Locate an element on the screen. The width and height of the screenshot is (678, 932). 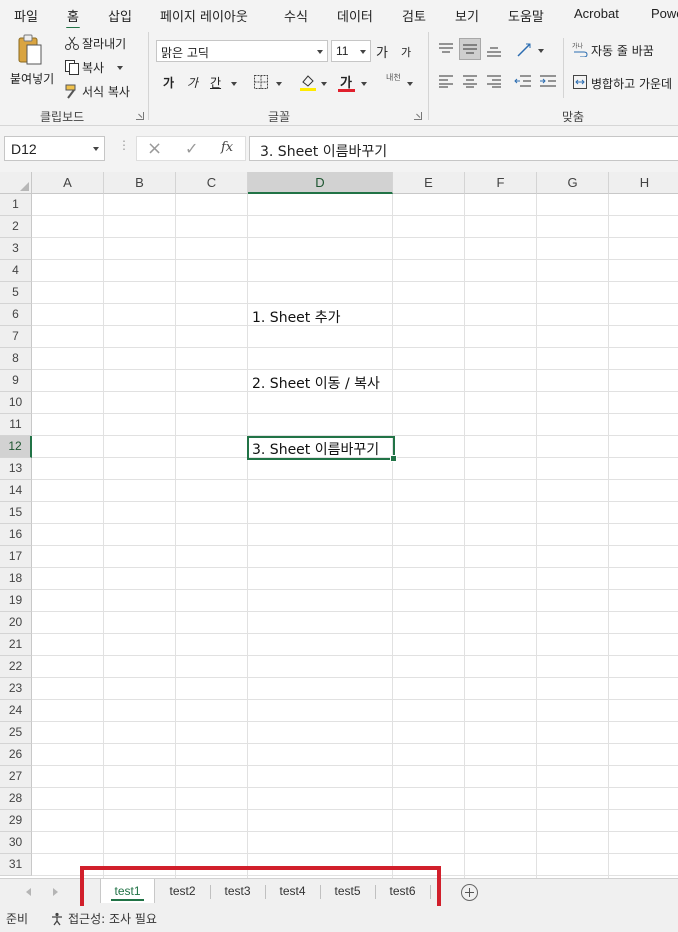
row-header: 1 is located at coordinates (16, 205).